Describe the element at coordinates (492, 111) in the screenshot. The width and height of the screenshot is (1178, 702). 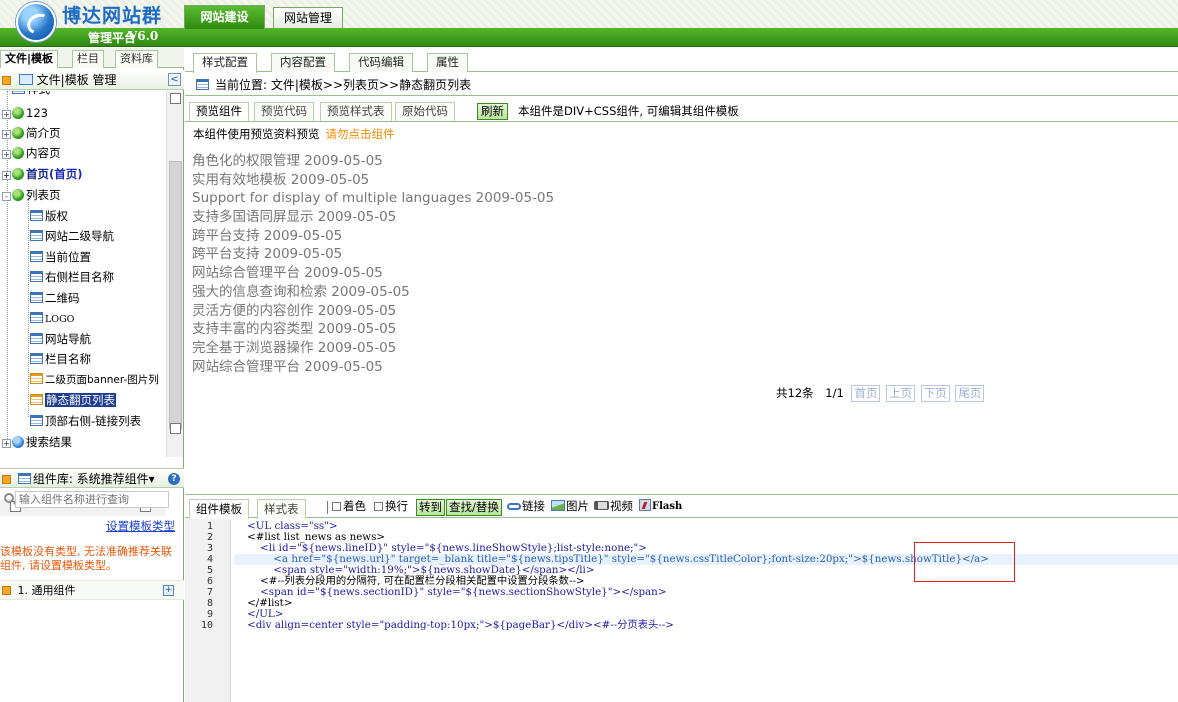
I see `refresh-button: 刷新` at that location.